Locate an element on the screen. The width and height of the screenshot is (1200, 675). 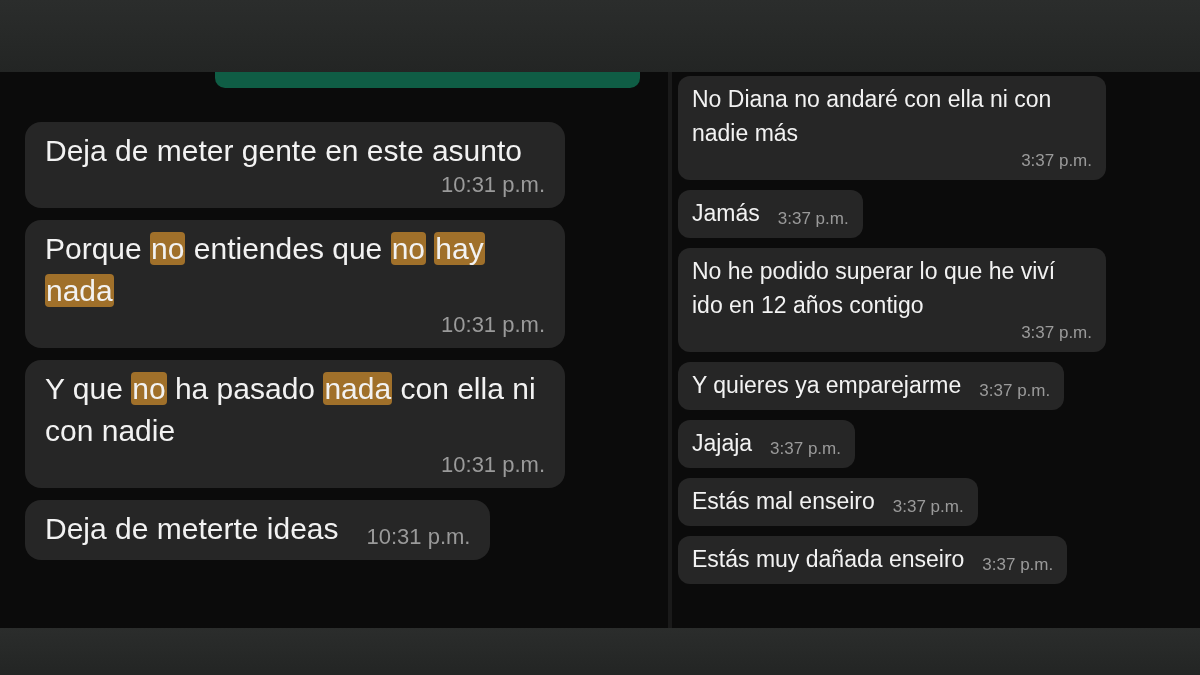
message-text: Jajaja is located at coordinates (722, 443).